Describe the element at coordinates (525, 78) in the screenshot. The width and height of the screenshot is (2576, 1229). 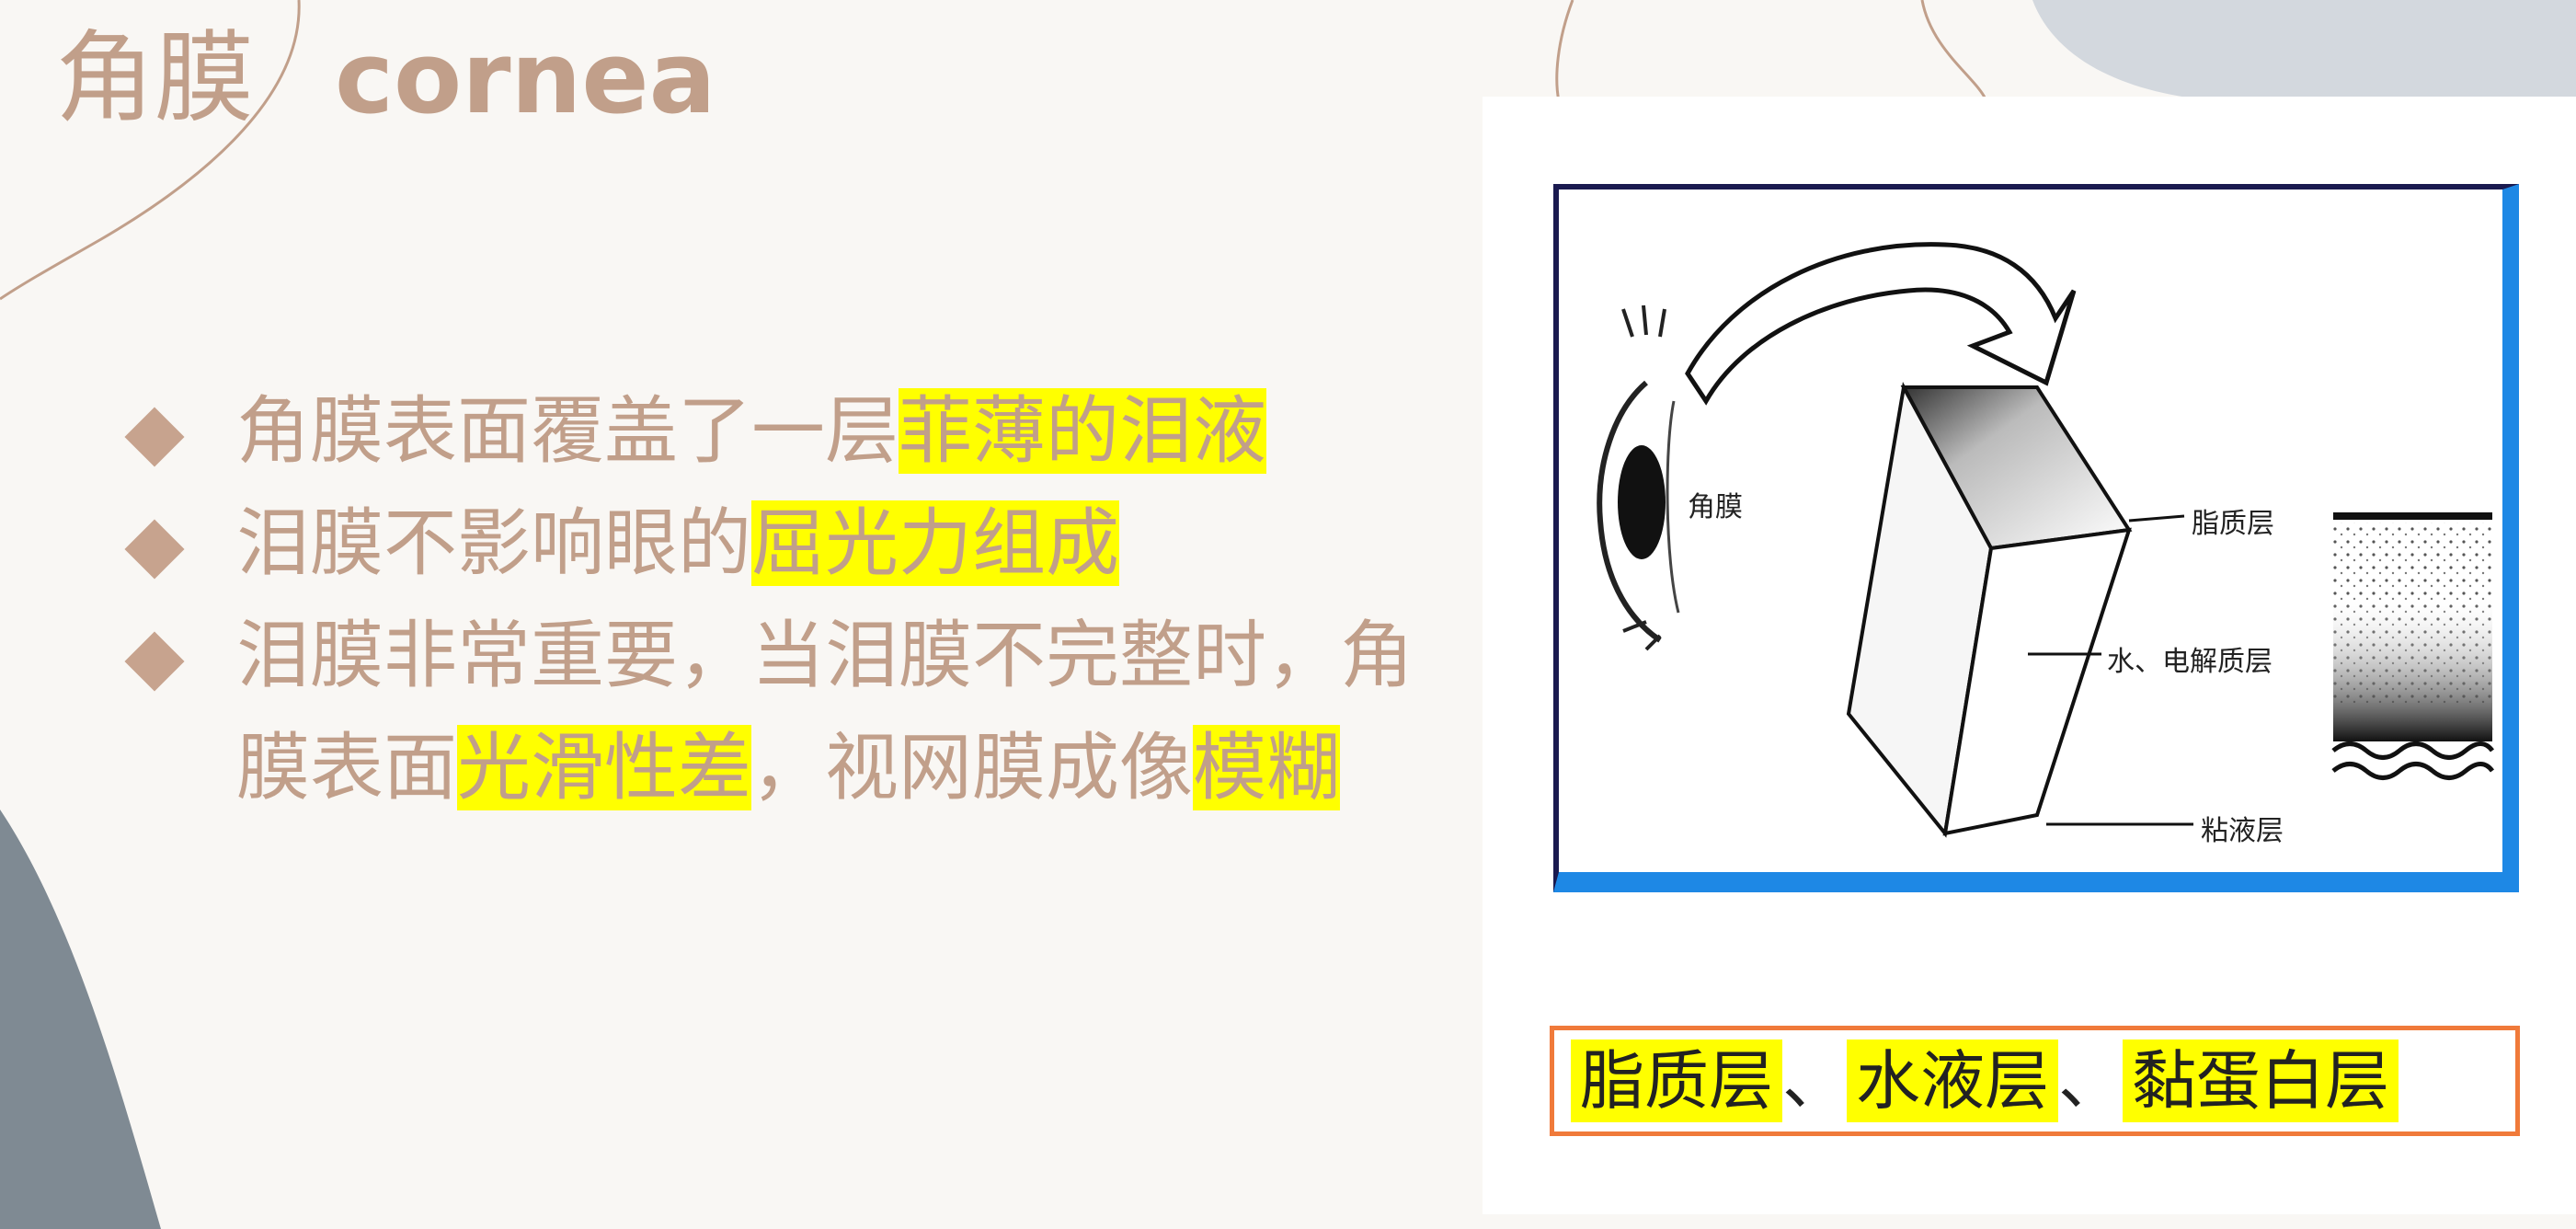
I see `title-english: cornea` at that location.